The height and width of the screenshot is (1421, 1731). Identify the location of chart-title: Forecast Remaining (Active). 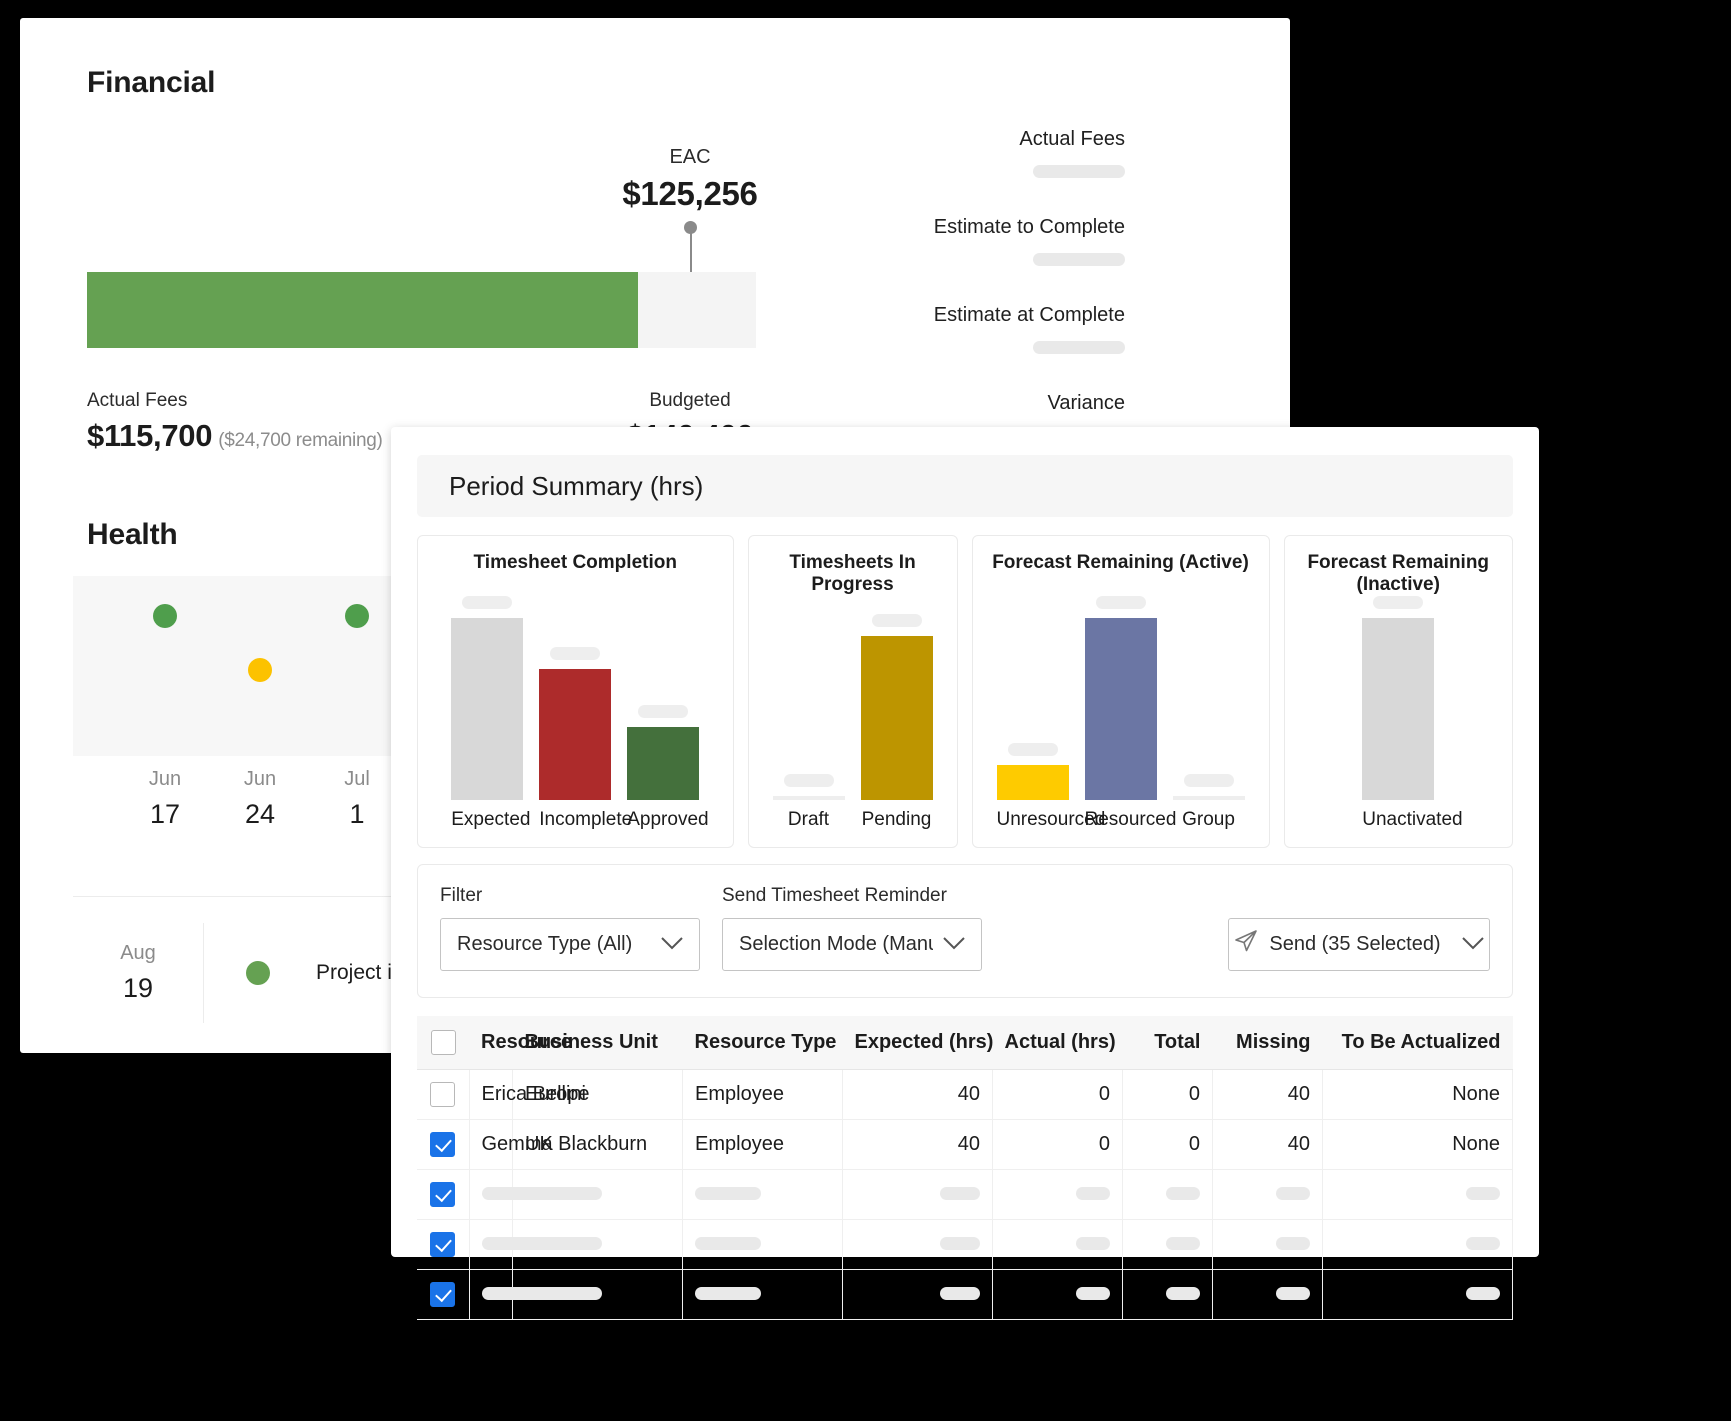
(1120, 562).